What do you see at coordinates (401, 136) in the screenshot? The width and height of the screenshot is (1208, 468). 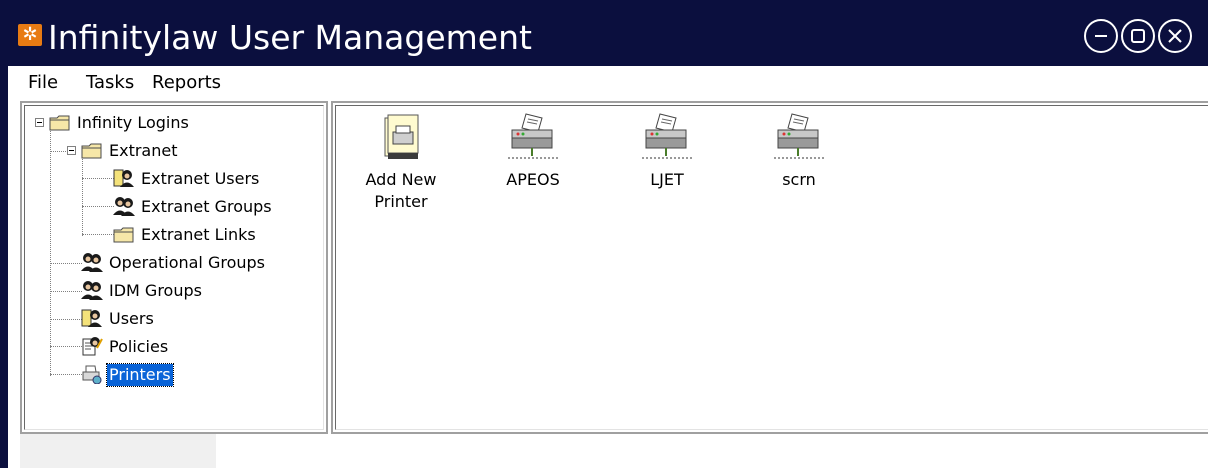 I see `add-printer-icon` at bounding box center [401, 136].